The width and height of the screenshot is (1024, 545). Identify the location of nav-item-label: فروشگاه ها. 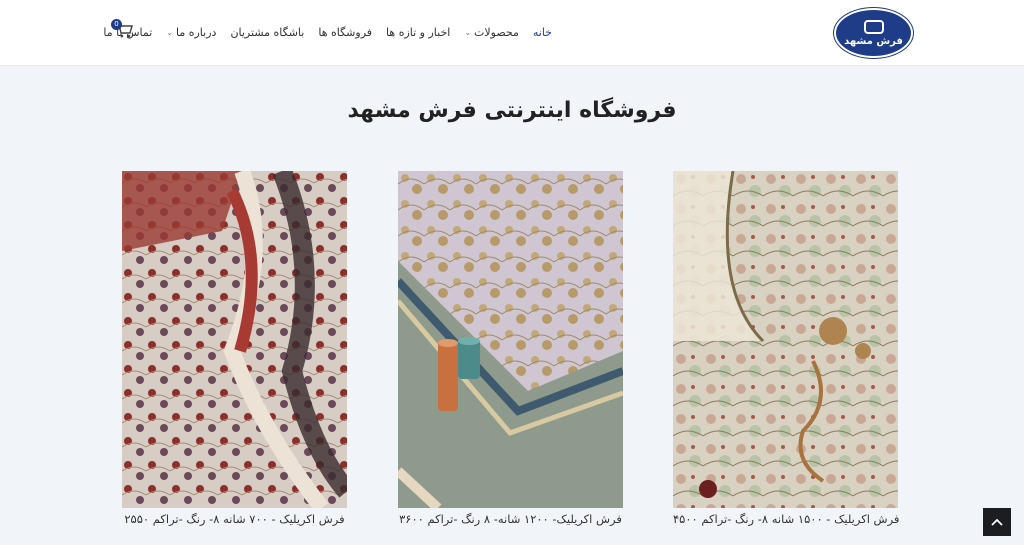
(345, 32).